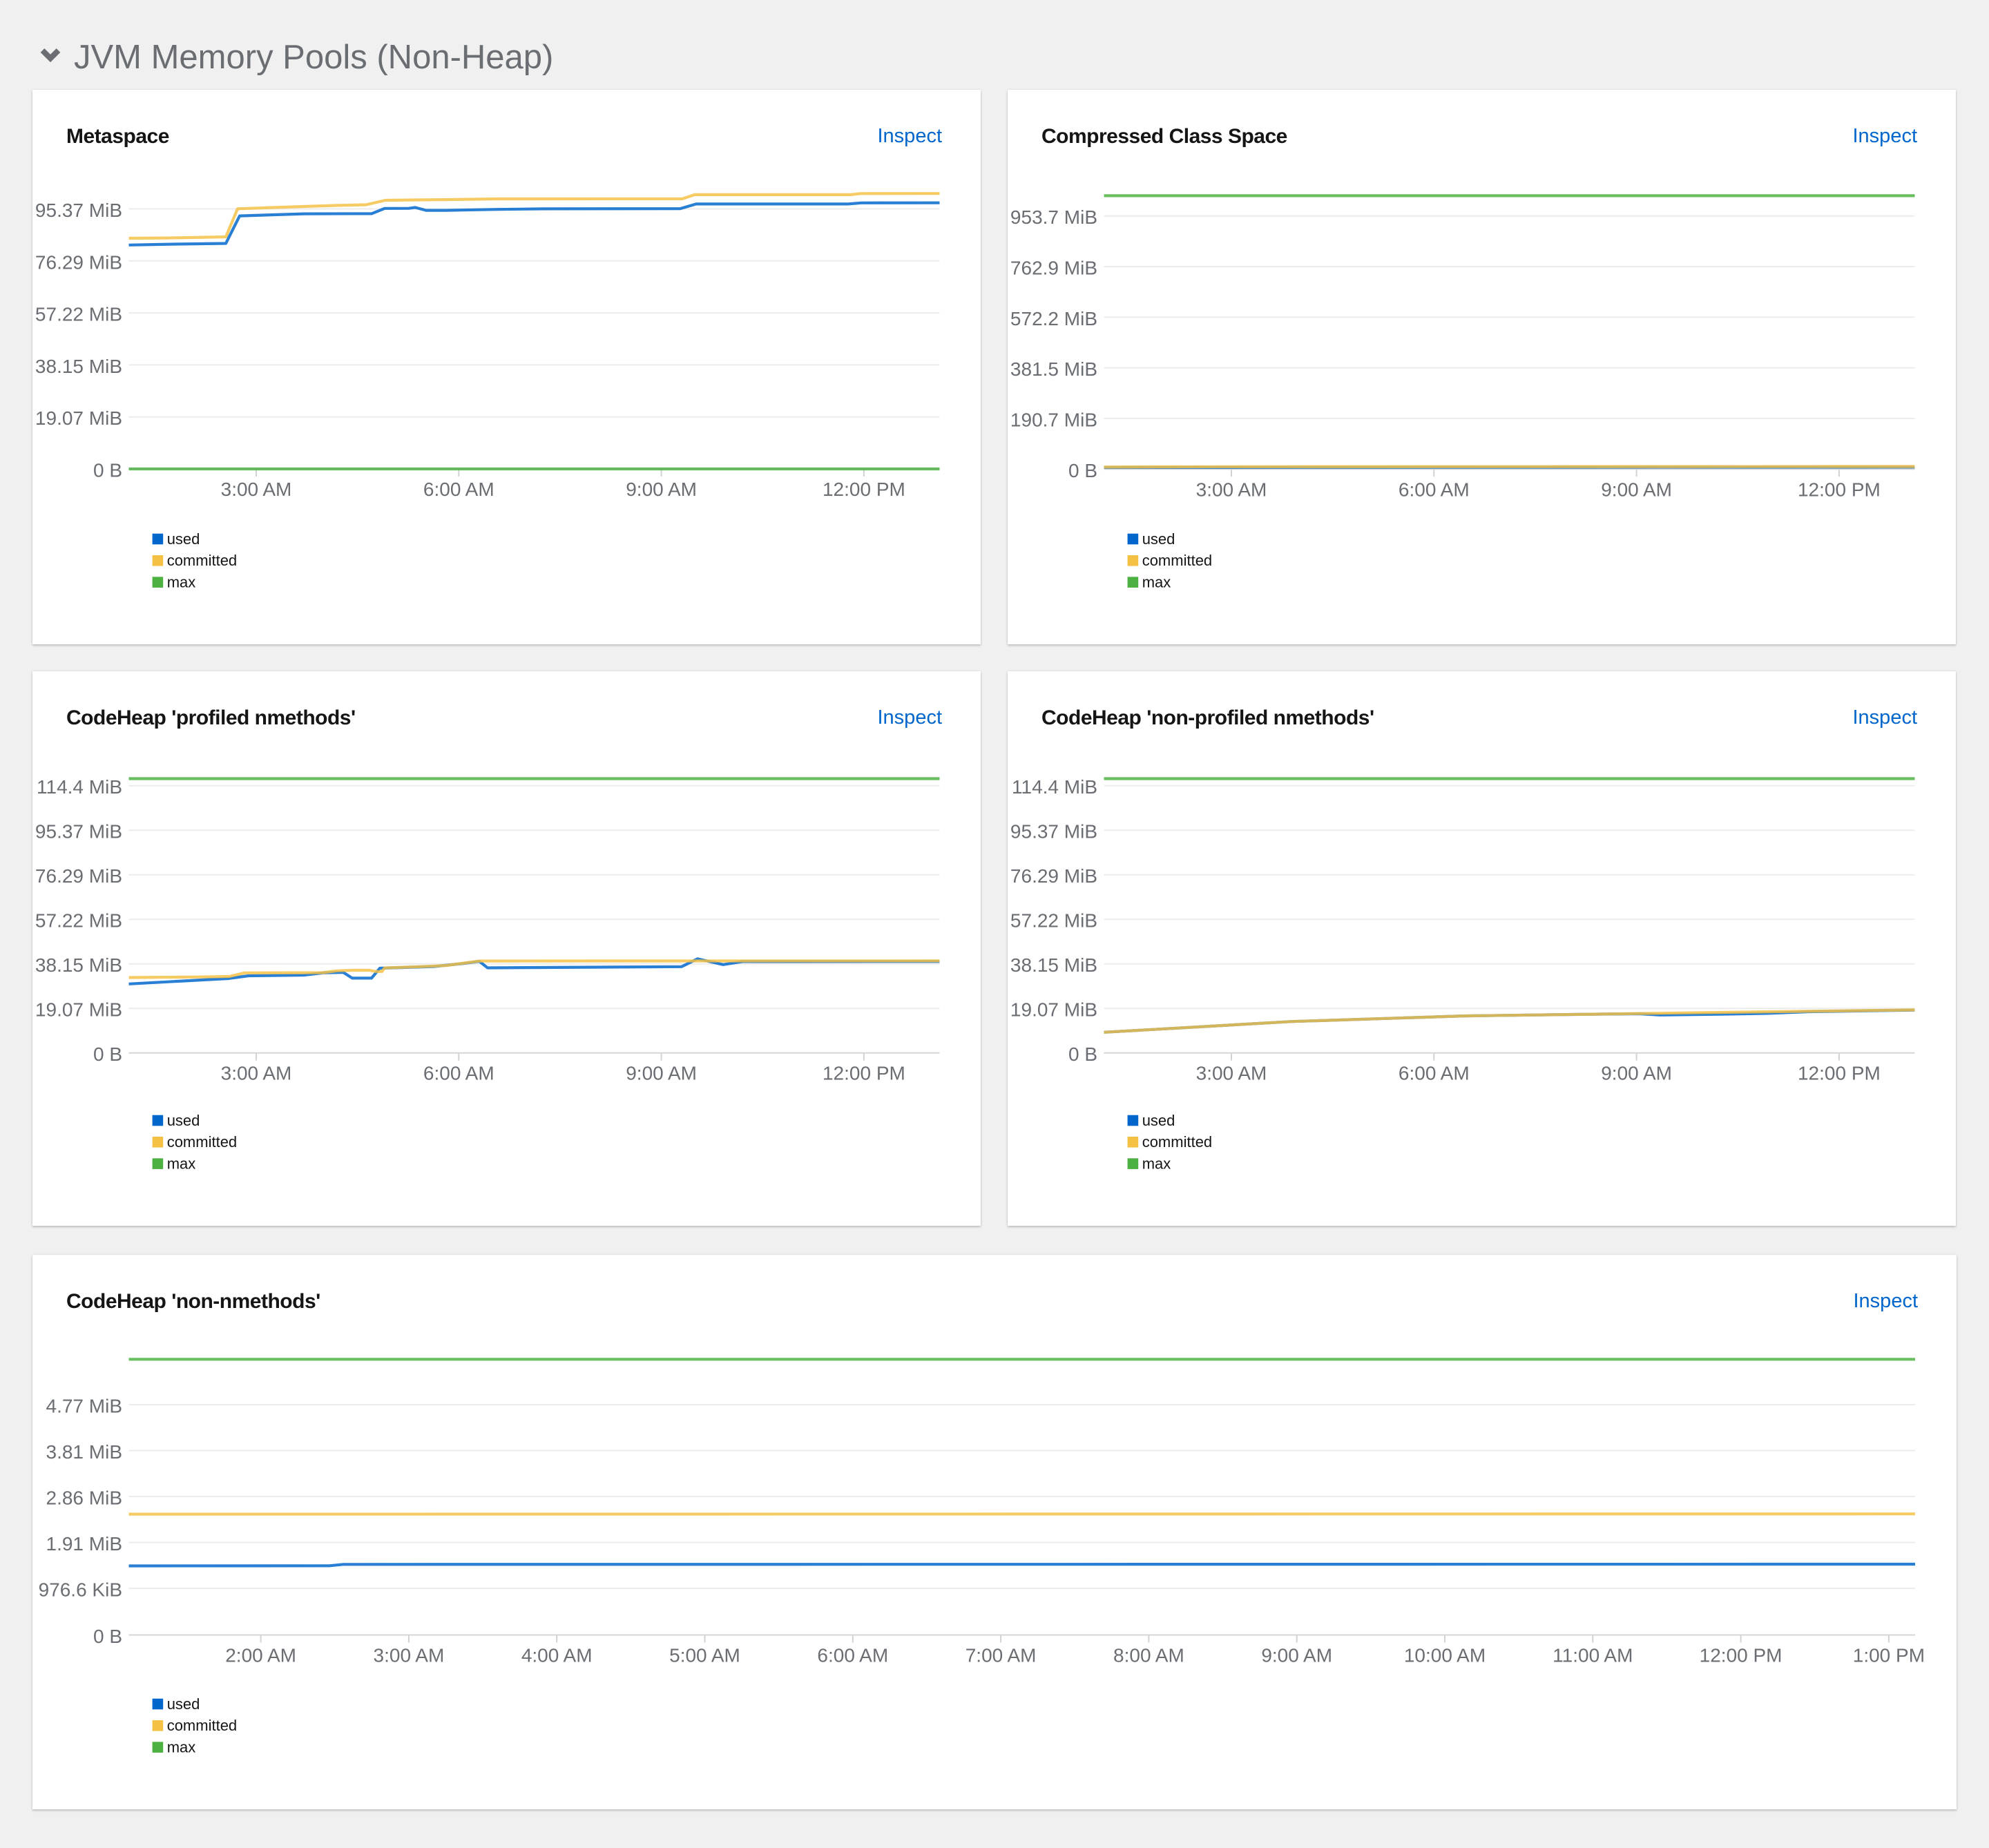 This screenshot has width=1989, height=1848. Describe the element at coordinates (80, 1590) in the screenshot. I see `svg-text: 976.6 KiB` at that location.